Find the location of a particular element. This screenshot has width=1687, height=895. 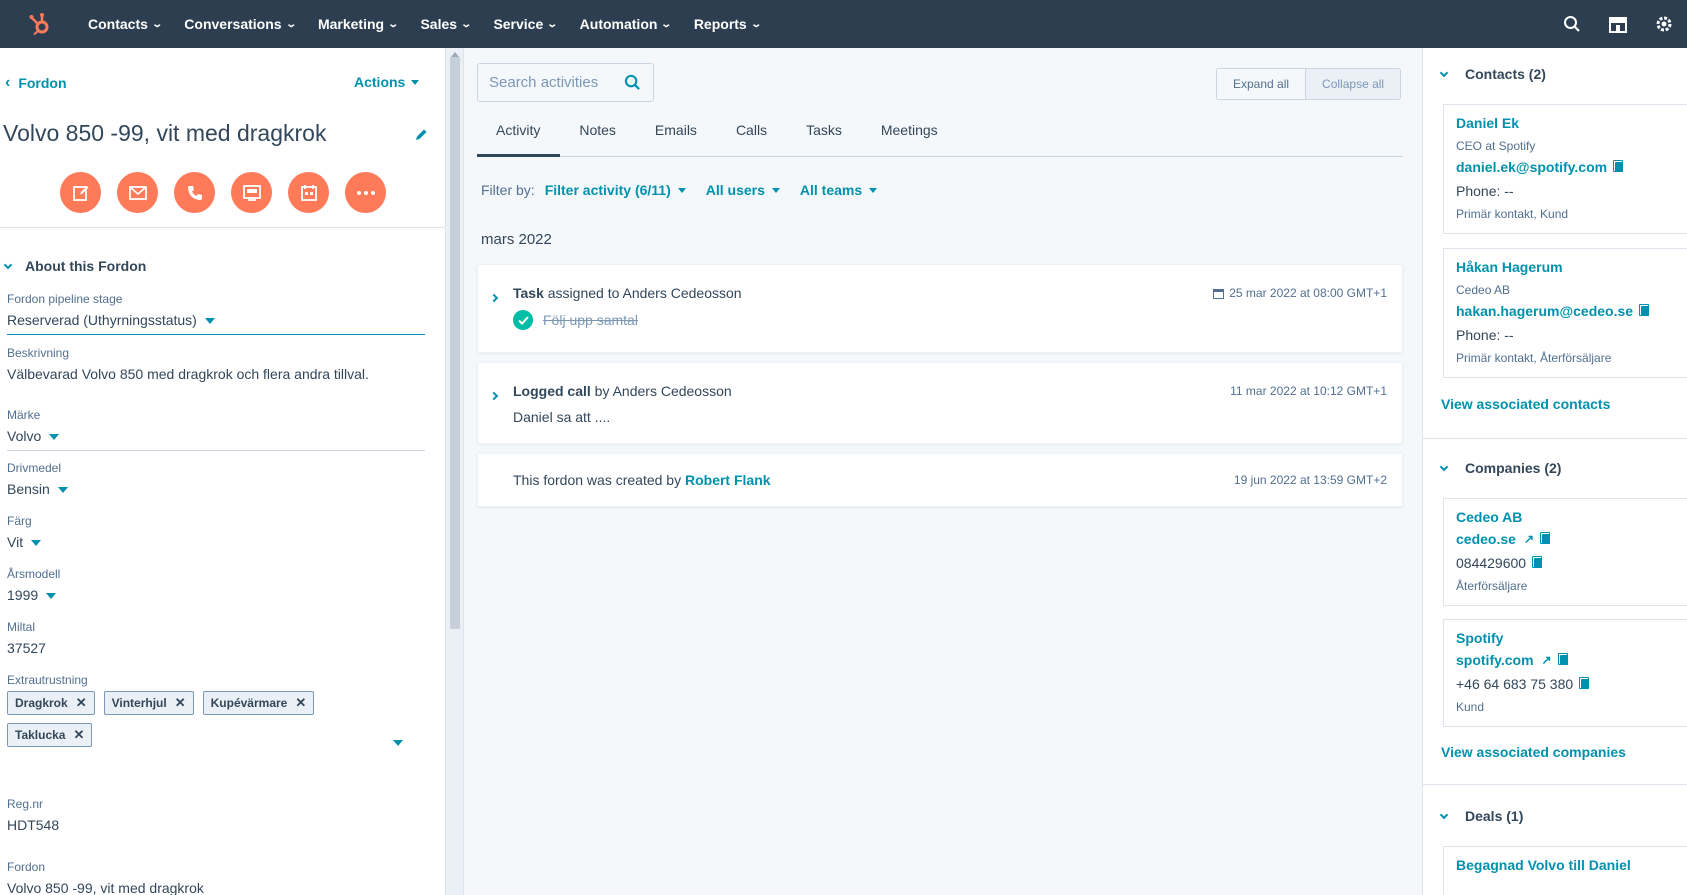

more-button is located at coordinates (365, 192).